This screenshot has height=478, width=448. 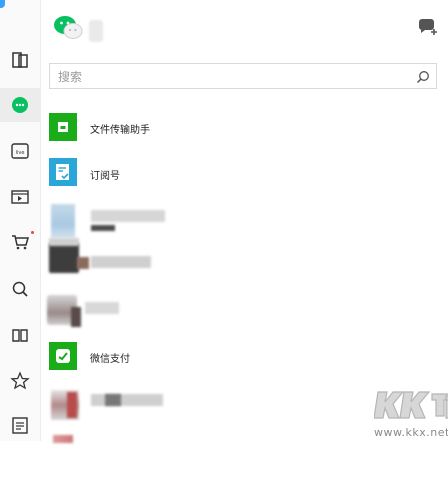 What do you see at coordinates (64, 242) in the screenshot?
I see `contact-avatar-top` at bounding box center [64, 242].